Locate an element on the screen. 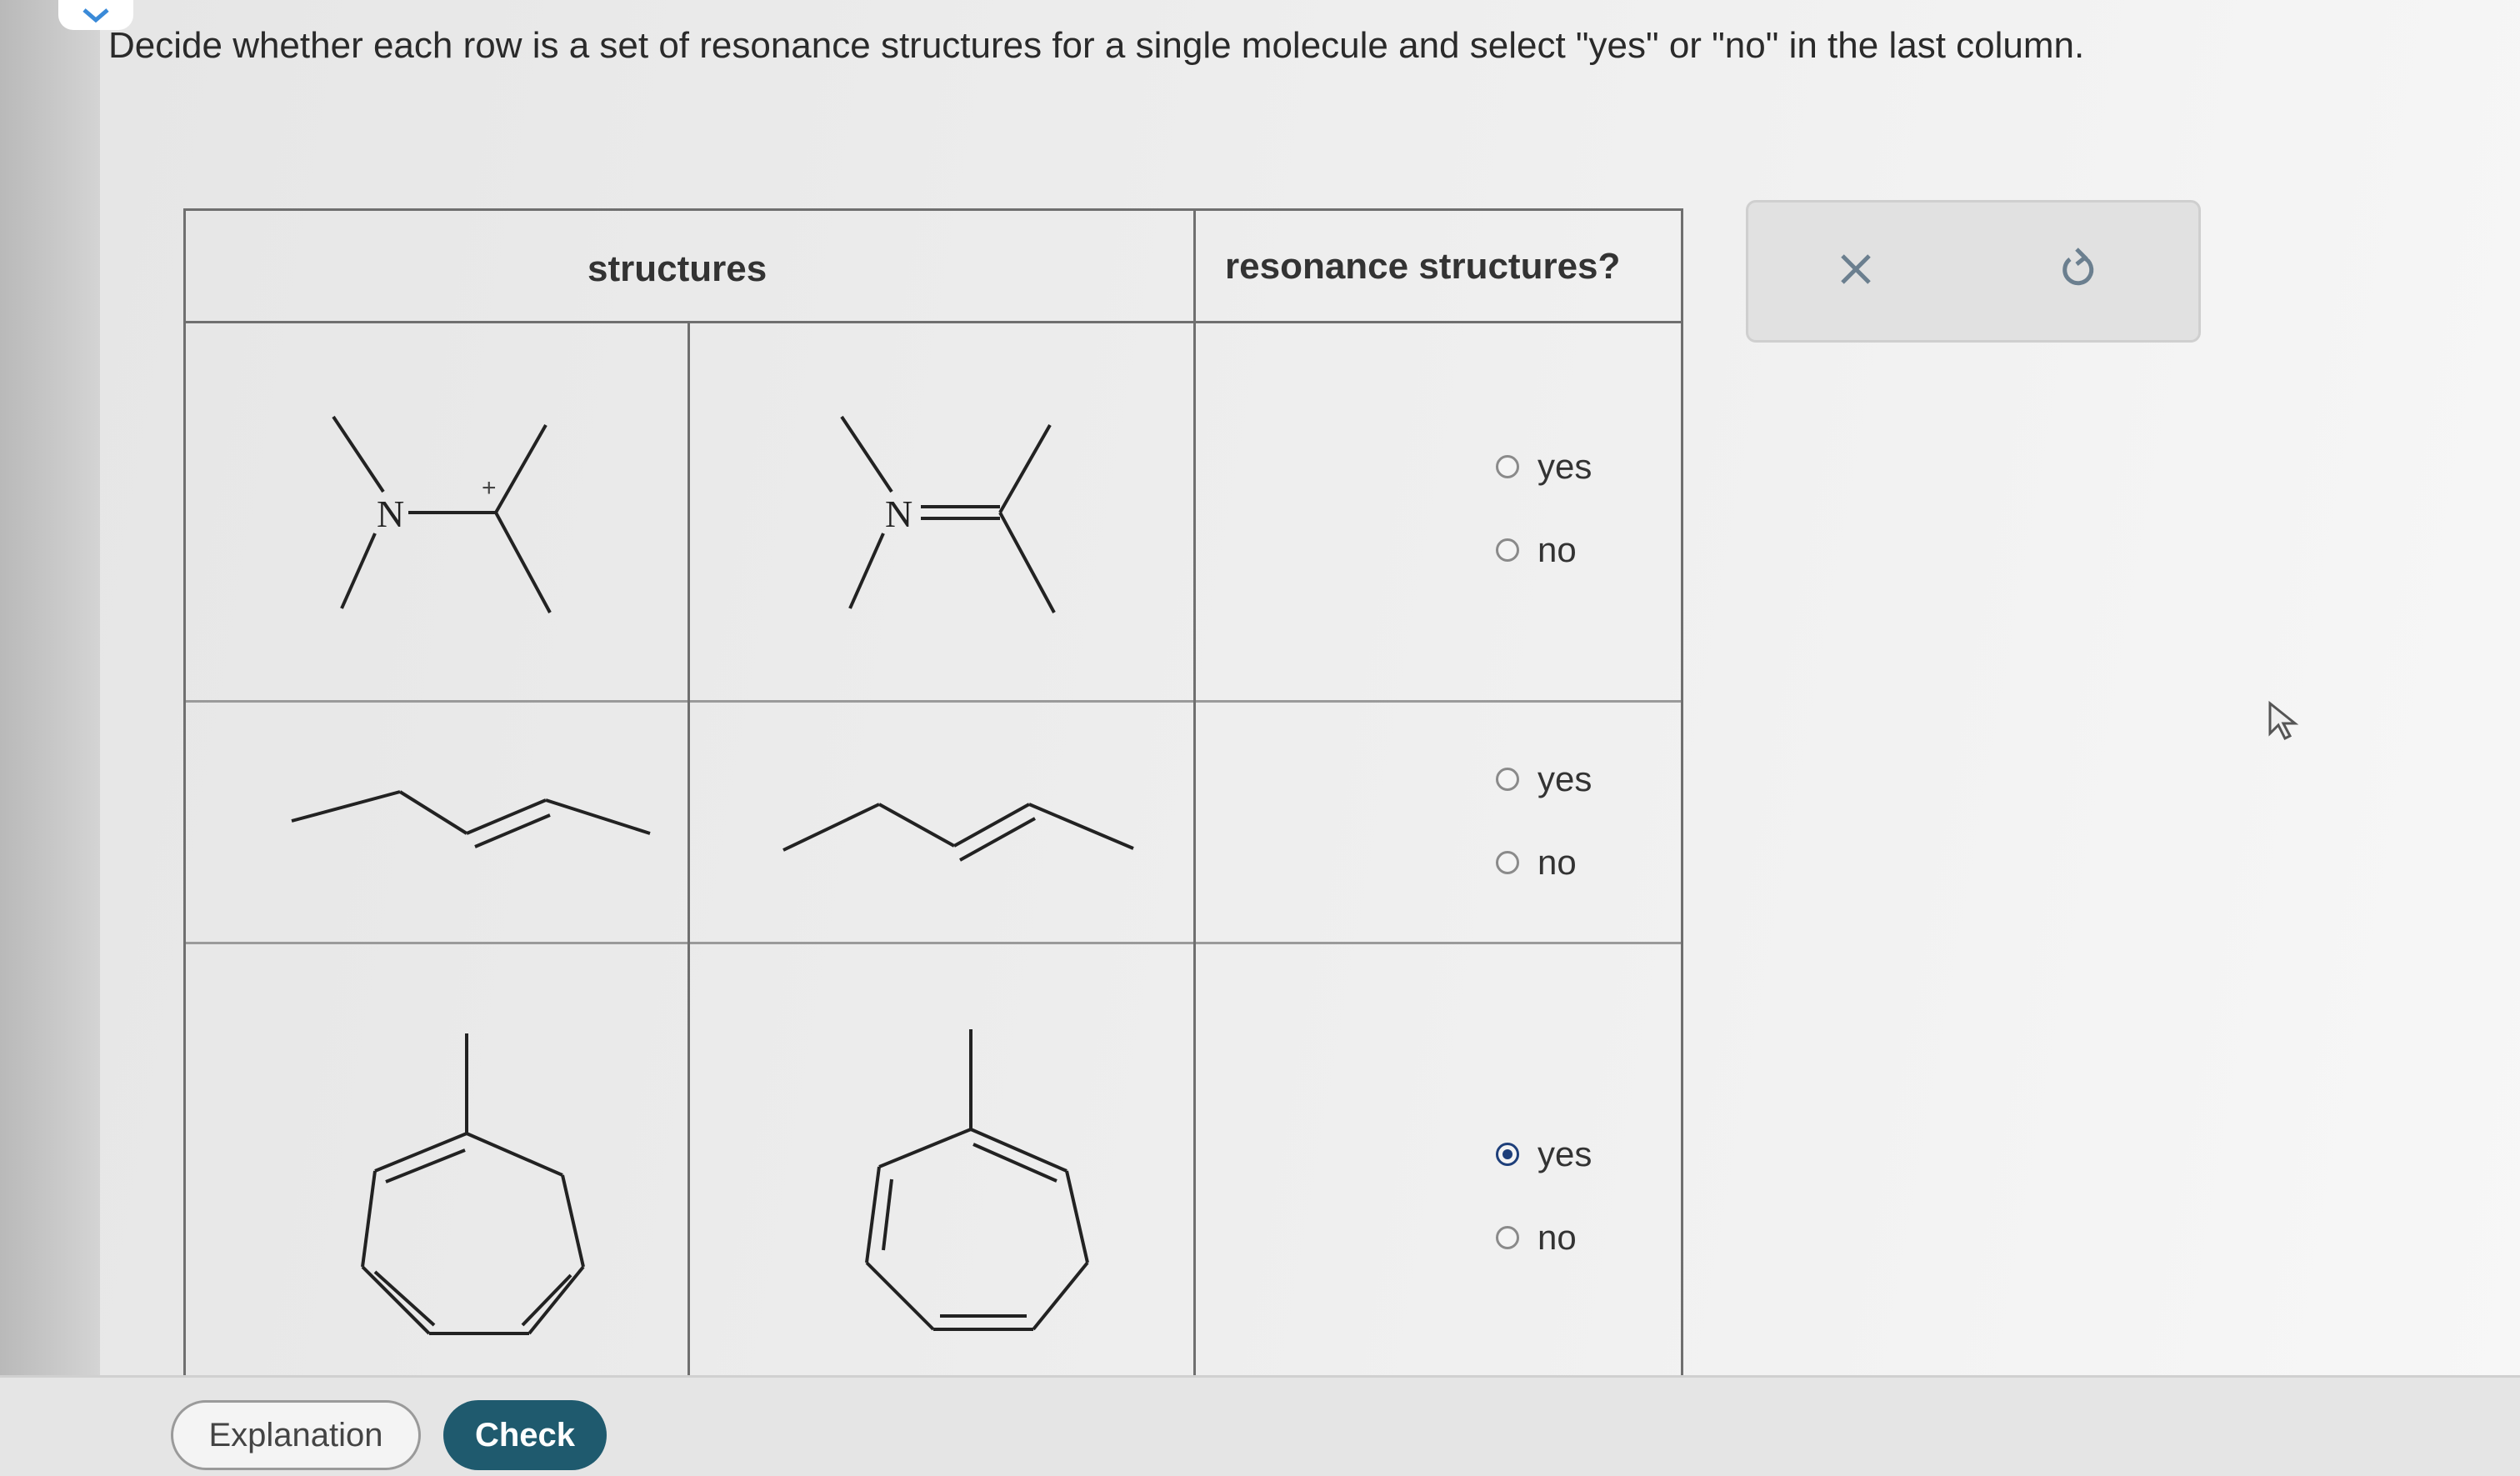  row3-no-radio: no is located at coordinates (1544, 1238).